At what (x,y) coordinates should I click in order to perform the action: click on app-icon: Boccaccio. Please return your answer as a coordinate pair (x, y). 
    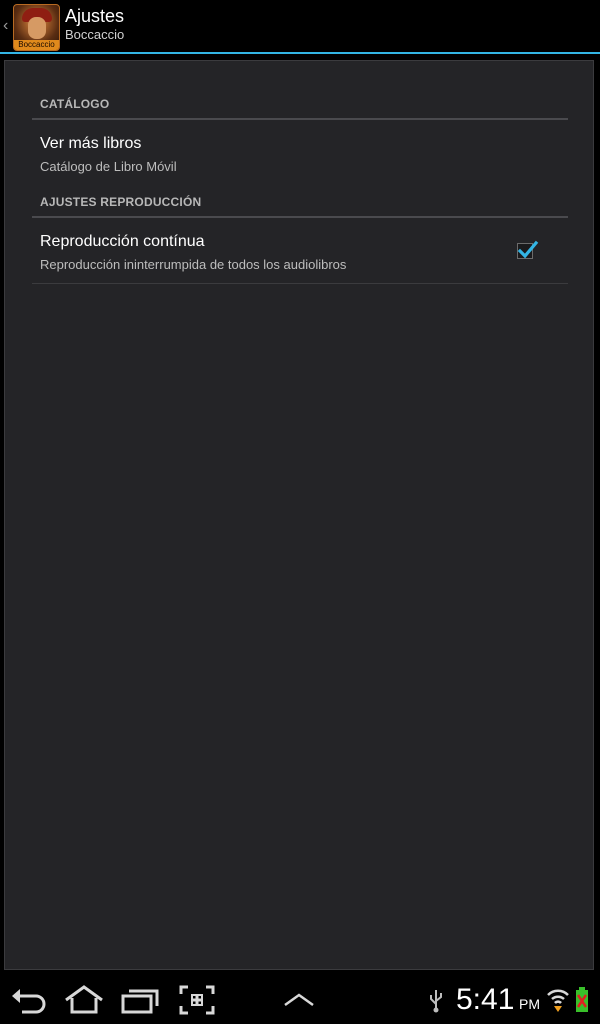
    Looking at the image, I should click on (36, 27).